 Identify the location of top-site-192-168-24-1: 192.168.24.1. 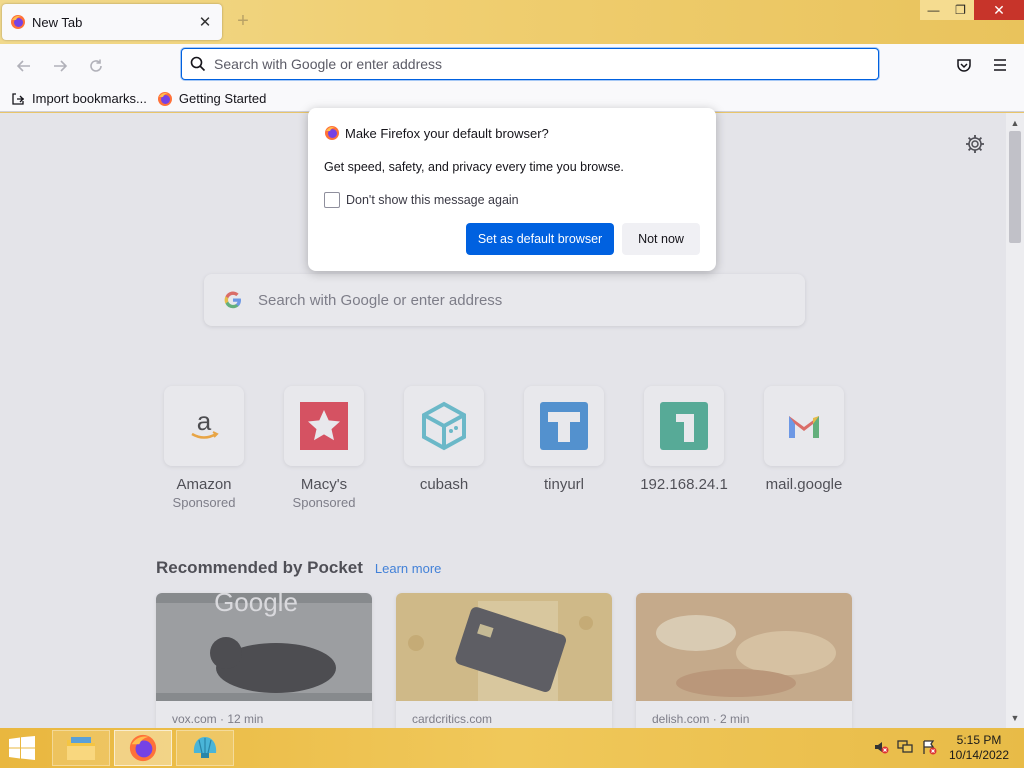
(684, 440).